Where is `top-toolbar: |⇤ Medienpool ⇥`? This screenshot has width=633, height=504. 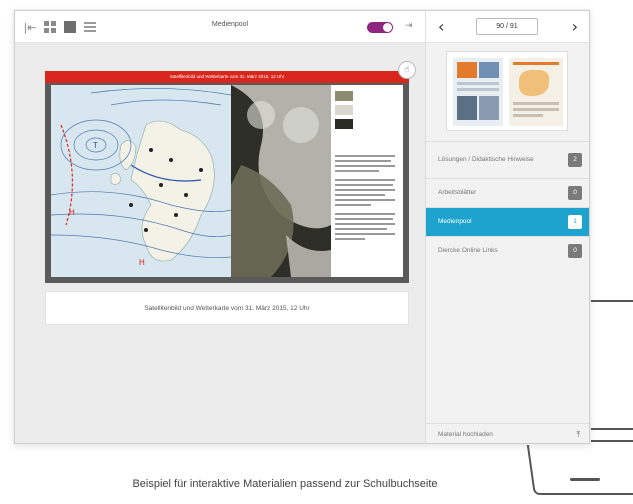
top-toolbar: |⇤ Medienpool ⇥ is located at coordinates (220, 27).